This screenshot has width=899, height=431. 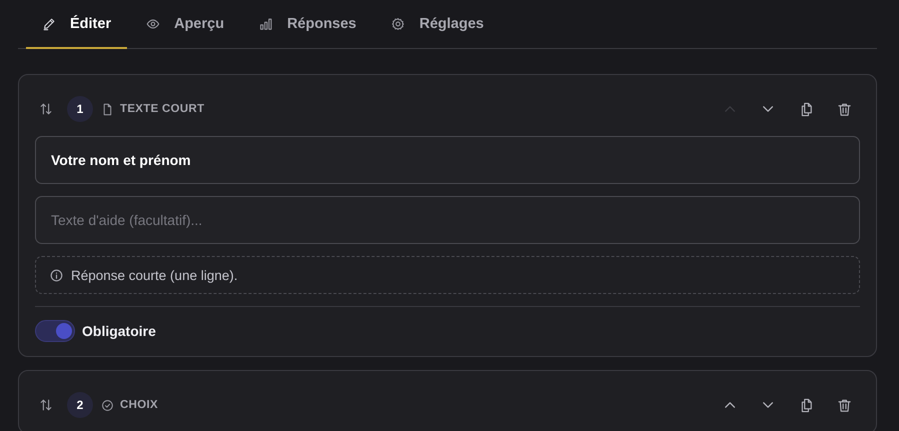 I want to click on question-type-label: TEXTE COURT, so click(x=162, y=109).